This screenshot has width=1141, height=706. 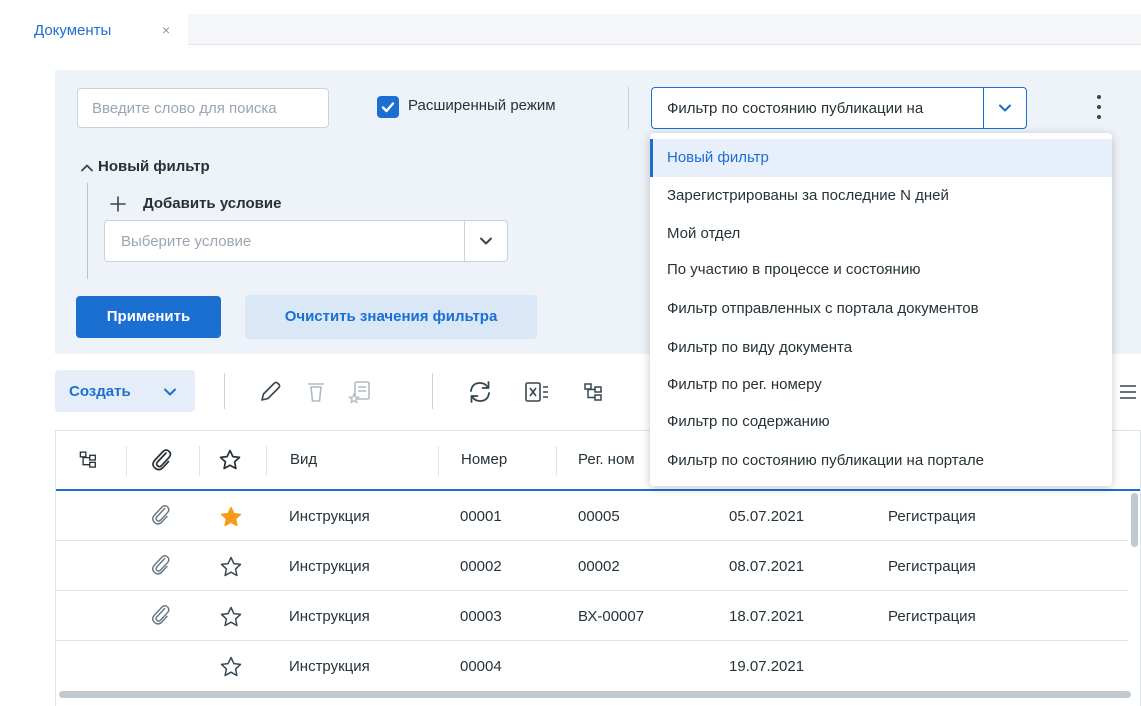 What do you see at coordinates (611, 616) in the screenshot?
I see `cell-reg-number: ВХ-00007` at bounding box center [611, 616].